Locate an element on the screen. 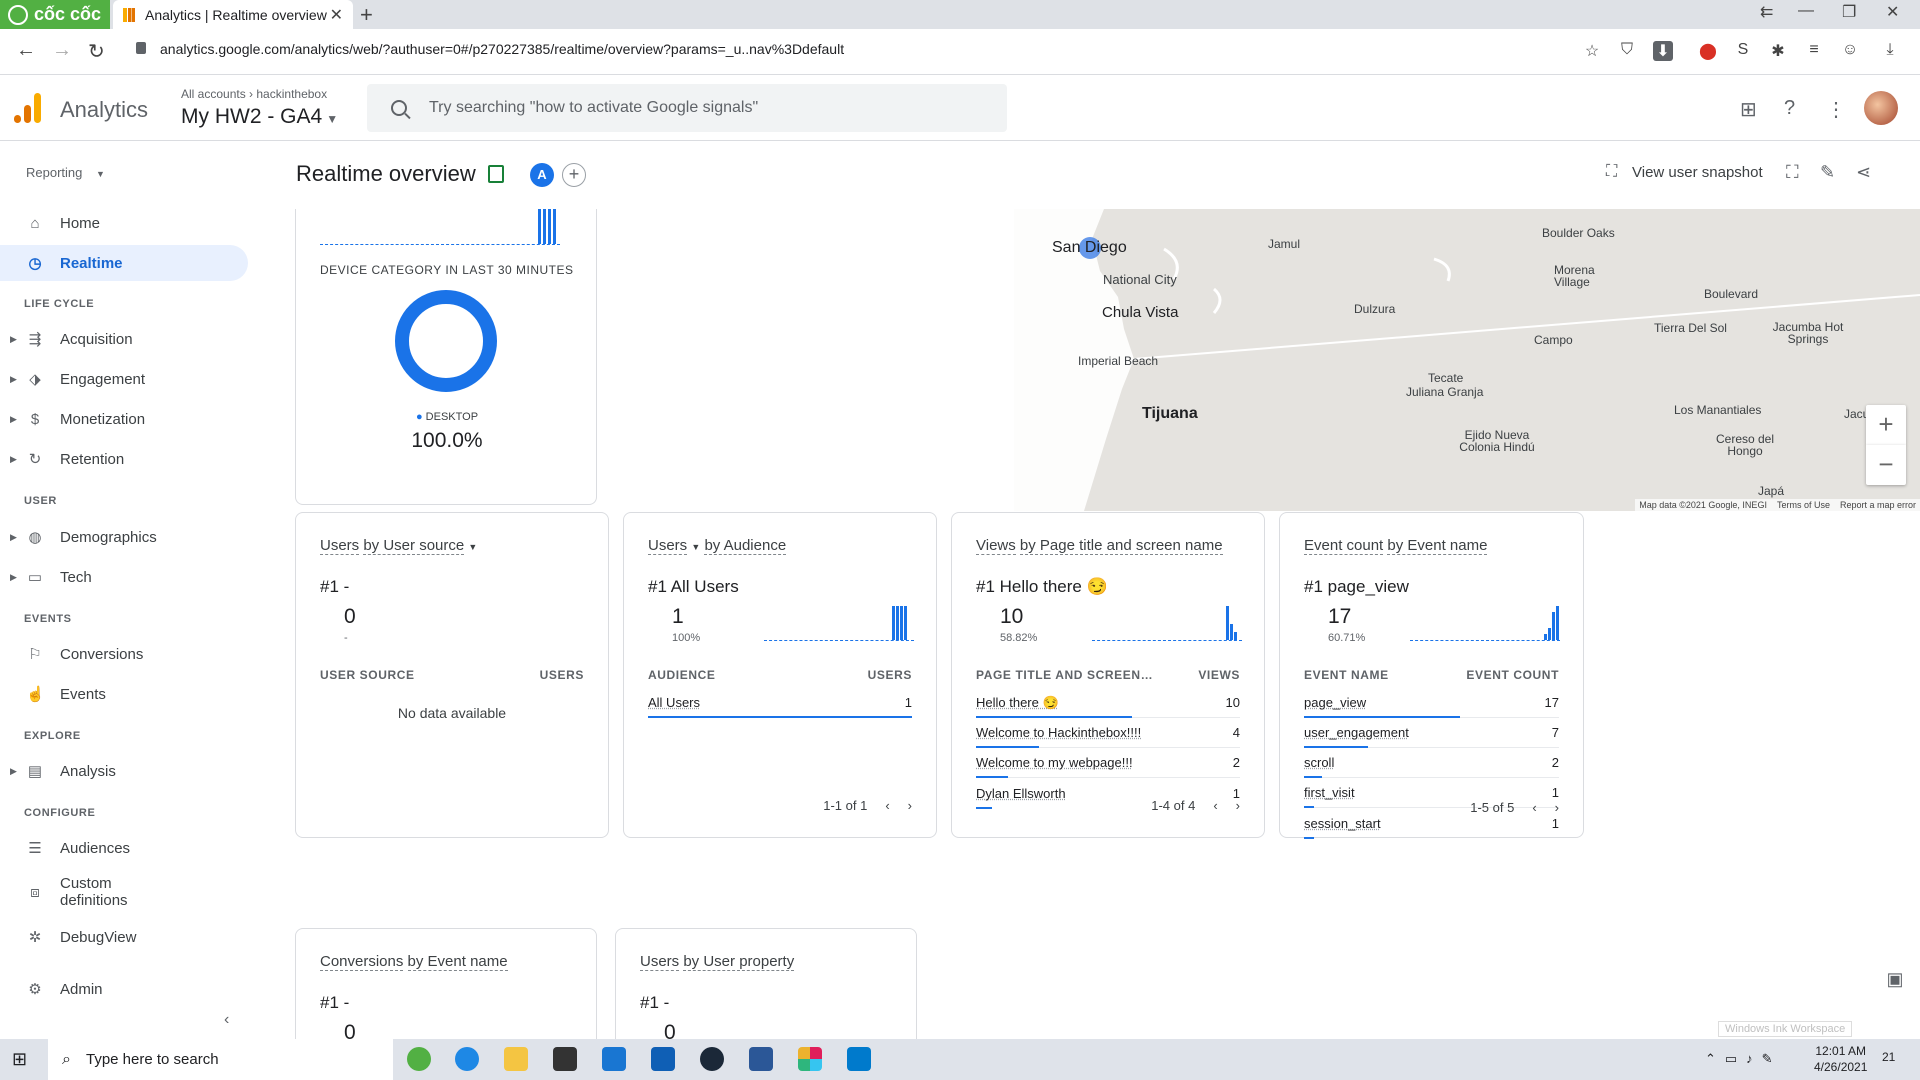 This screenshot has width=1920, height=1080. forward-icon: → is located at coordinates (62, 50).